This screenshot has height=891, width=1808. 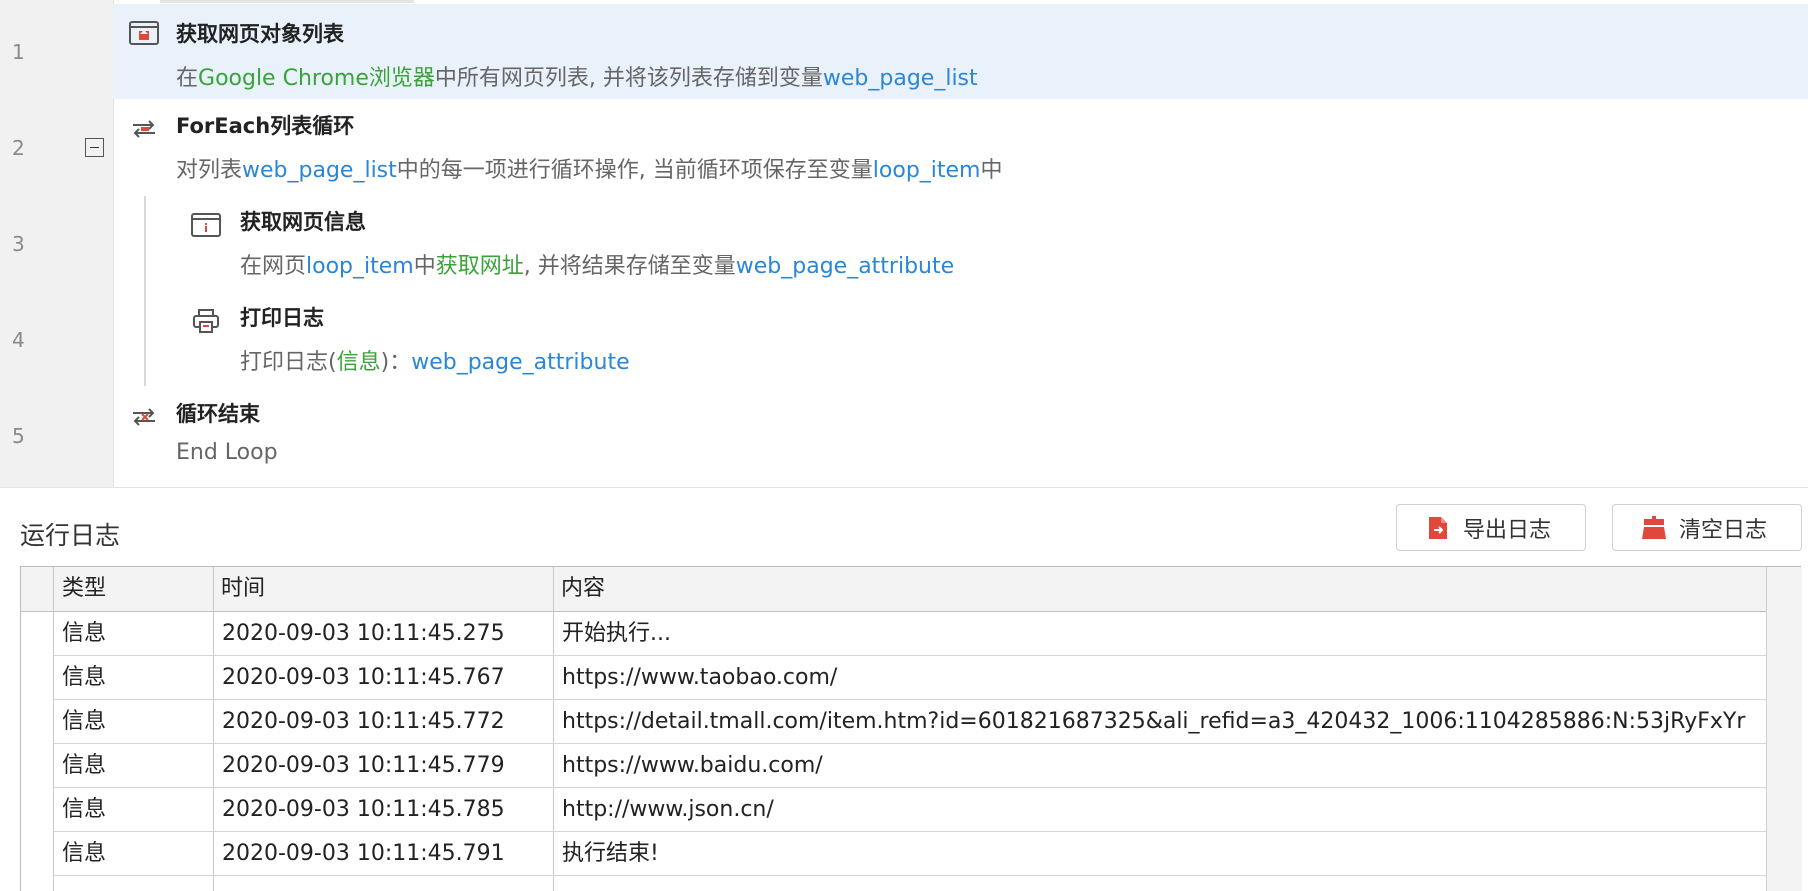 What do you see at coordinates (363, 765) in the screenshot?
I see `cell-time: 2020-09-03 10:11:45.779` at bounding box center [363, 765].